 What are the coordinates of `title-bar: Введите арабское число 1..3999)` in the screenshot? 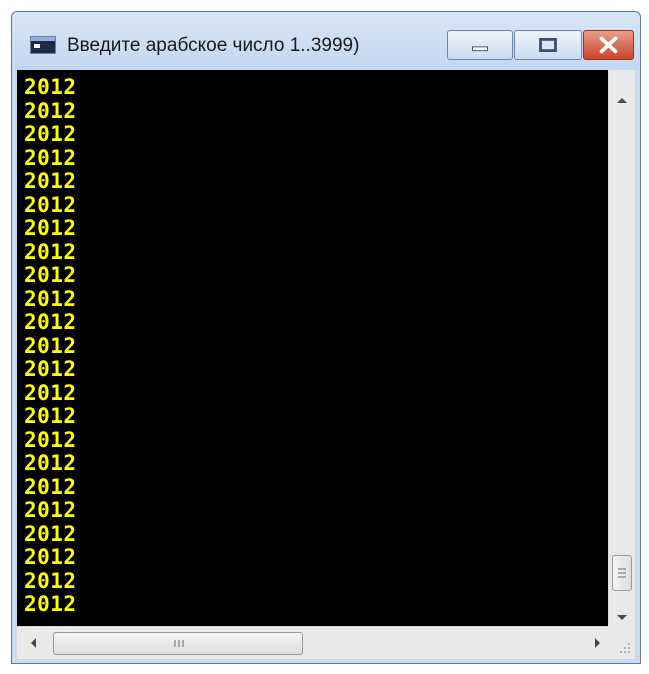 It's located at (326, 41).